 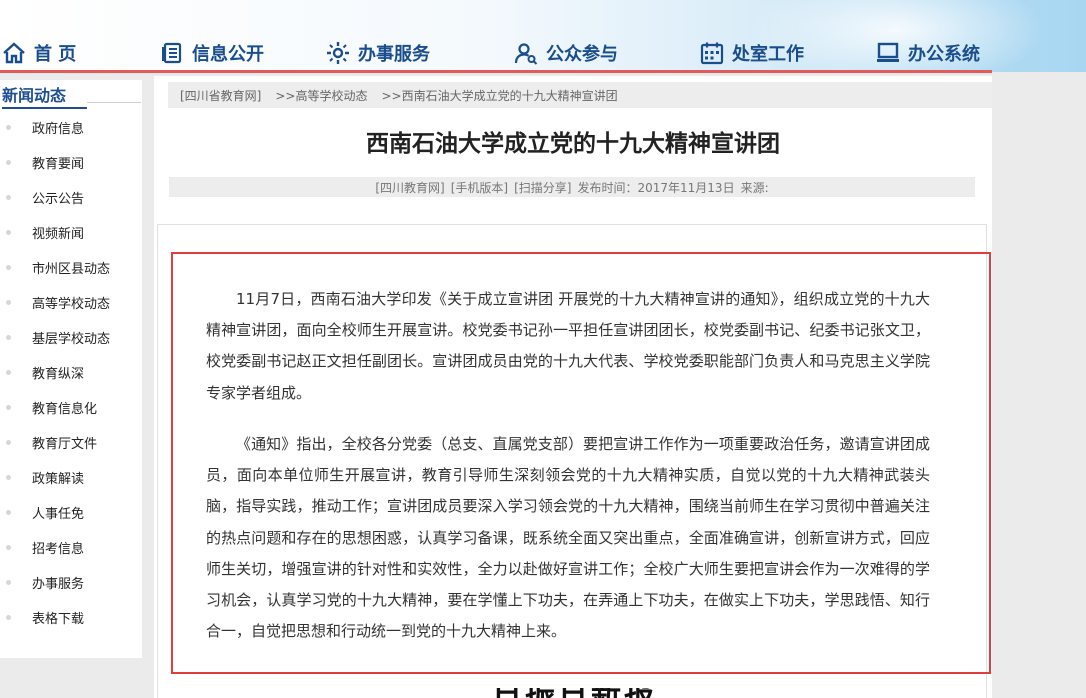 I want to click on sidebar-item-city-district-news: 市州区县动态, so click(x=71, y=267).